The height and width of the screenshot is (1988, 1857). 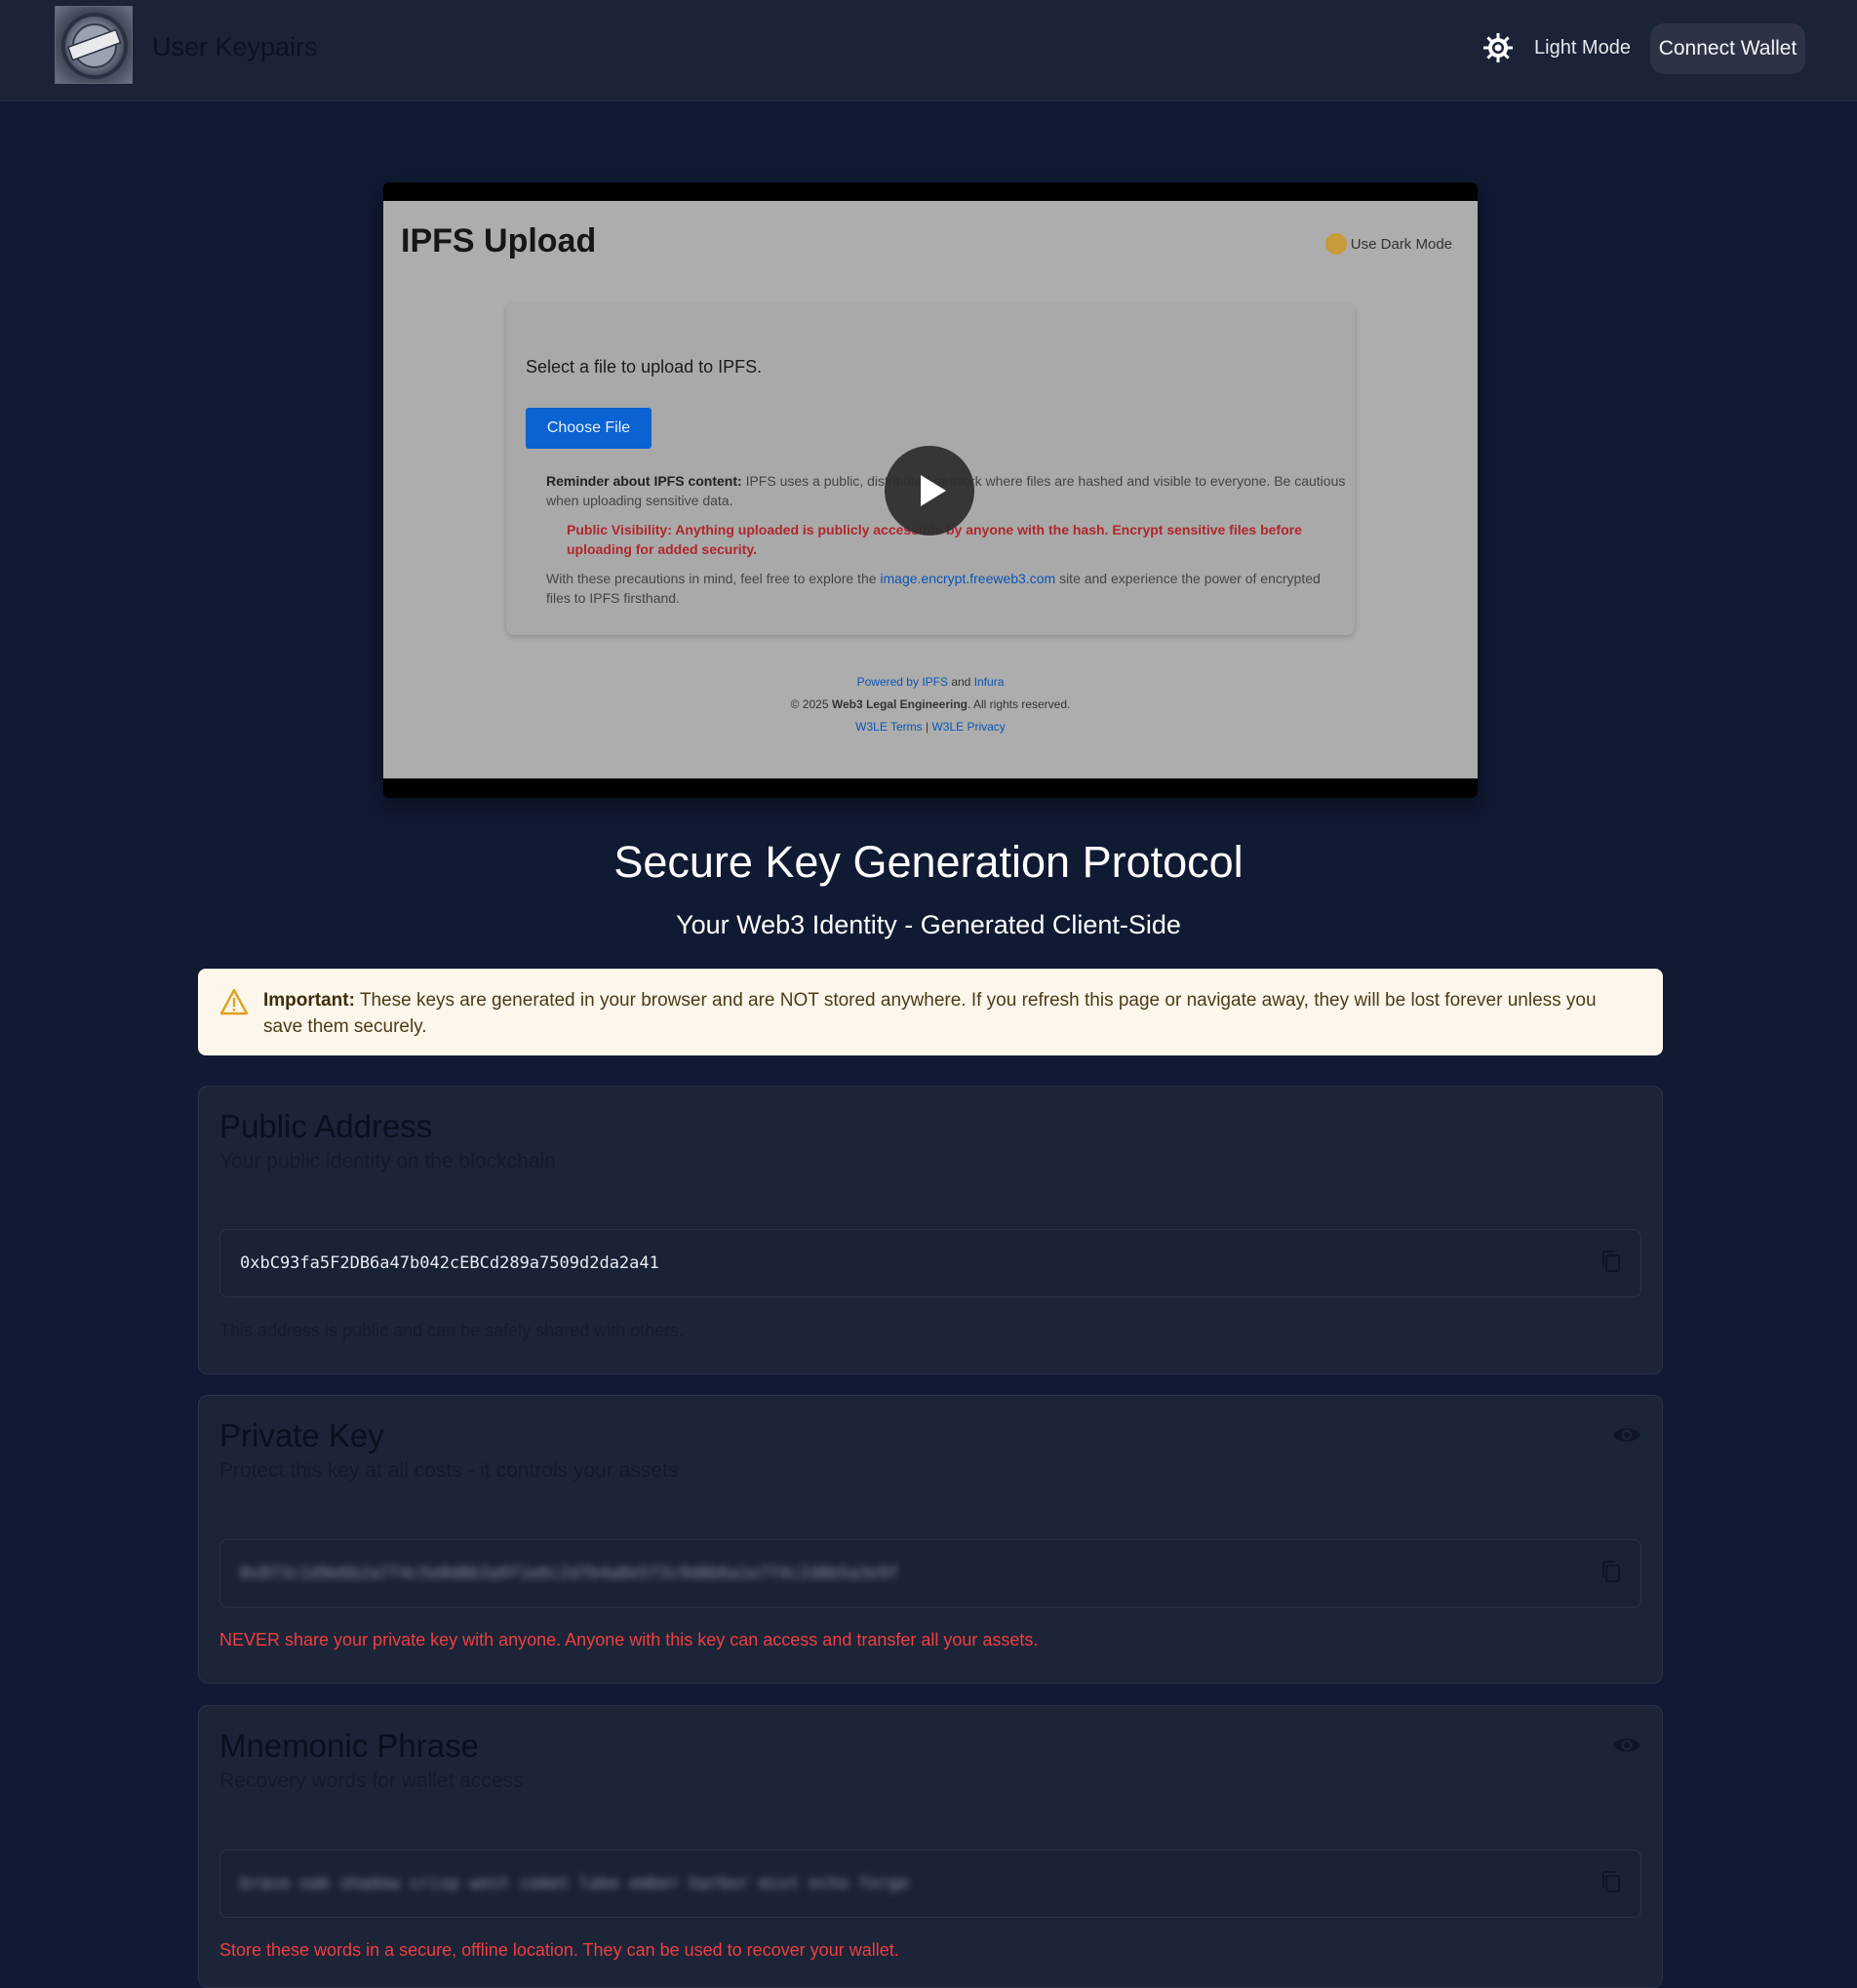 I want to click on video-reminder-bold: Reminder about IPFS content:, so click(x=644, y=481).